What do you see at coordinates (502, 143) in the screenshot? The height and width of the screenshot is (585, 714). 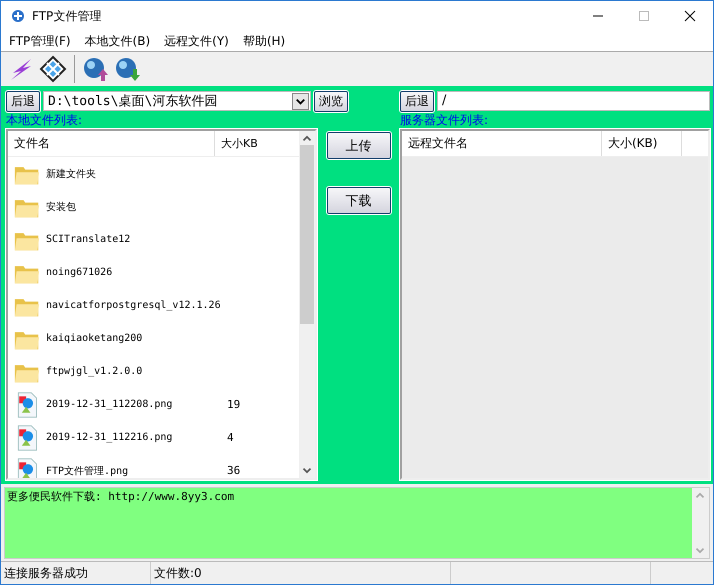 I see `column-header: 远程文件名` at bounding box center [502, 143].